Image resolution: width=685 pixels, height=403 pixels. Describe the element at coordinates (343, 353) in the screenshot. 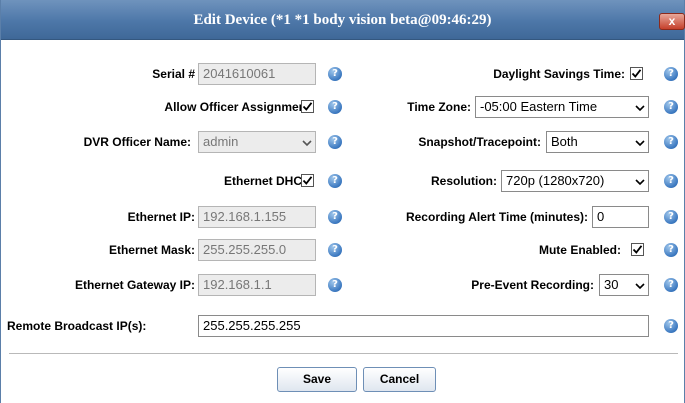

I see `footer-divider` at that location.